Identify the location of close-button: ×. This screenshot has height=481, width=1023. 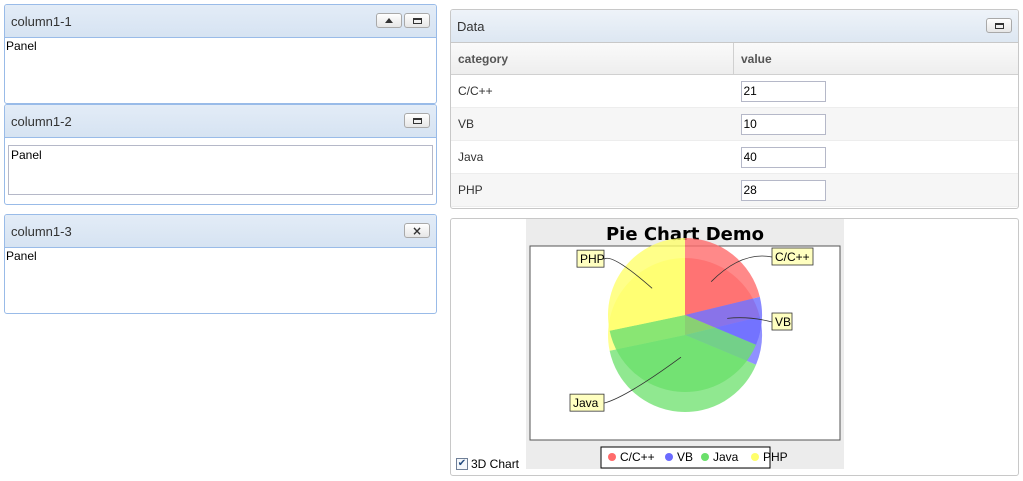
(417, 230).